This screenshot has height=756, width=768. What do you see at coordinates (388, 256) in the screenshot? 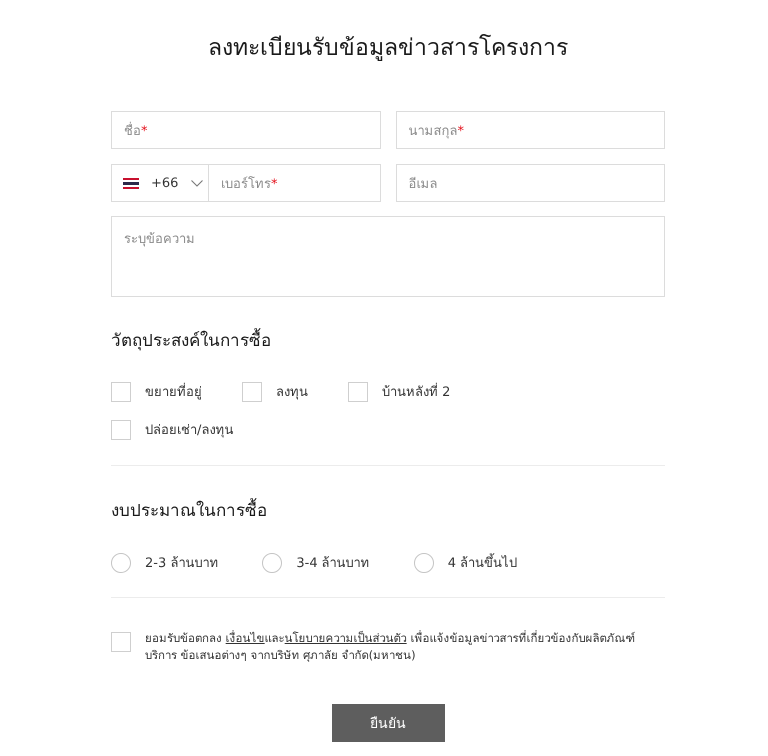
I see `message-field: ระบุข้อความ` at bounding box center [388, 256].